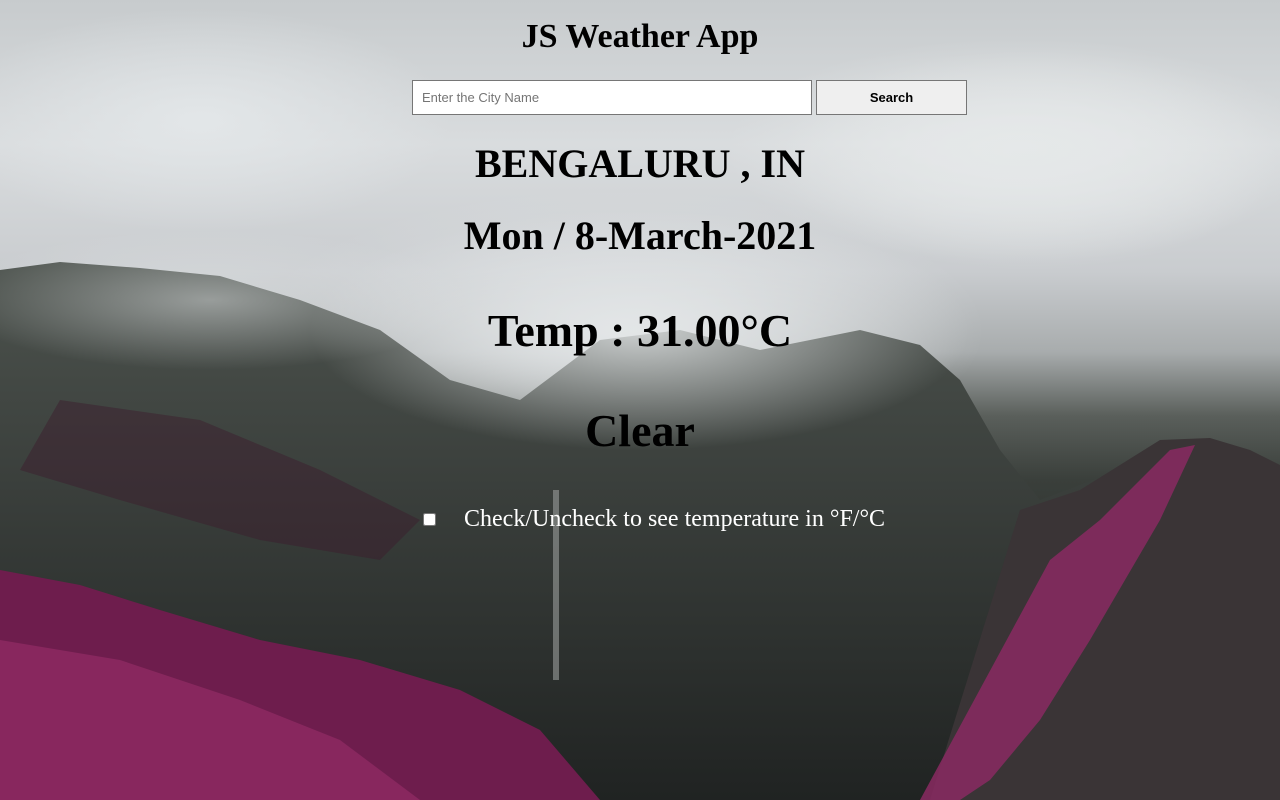 The width and height of the screenshot is (1280, 800). What do you see at coordinates (640, 330) in the screenshot?
I see `temperature-label: Temp : 31.00°C` at bounding box center [640, 330].